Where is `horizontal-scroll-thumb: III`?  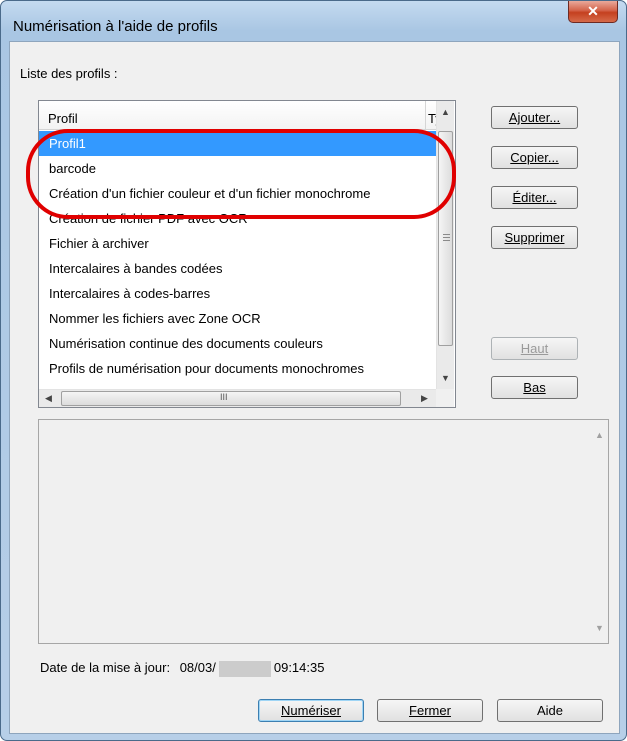 horizontal-scroll-thumb: III is located at coordinates (231, 398).